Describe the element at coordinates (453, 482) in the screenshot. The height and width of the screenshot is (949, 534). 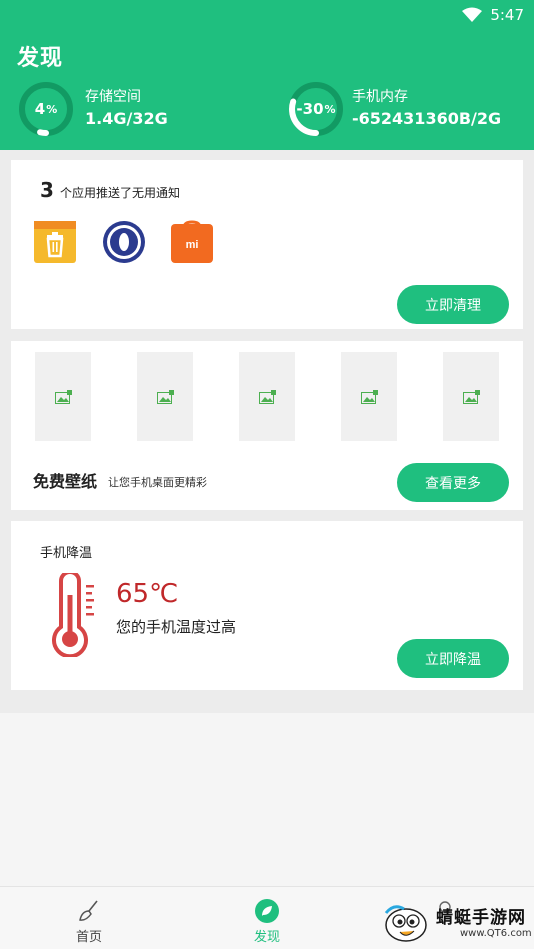
I see `view-more-button: 查看更多` at that location.